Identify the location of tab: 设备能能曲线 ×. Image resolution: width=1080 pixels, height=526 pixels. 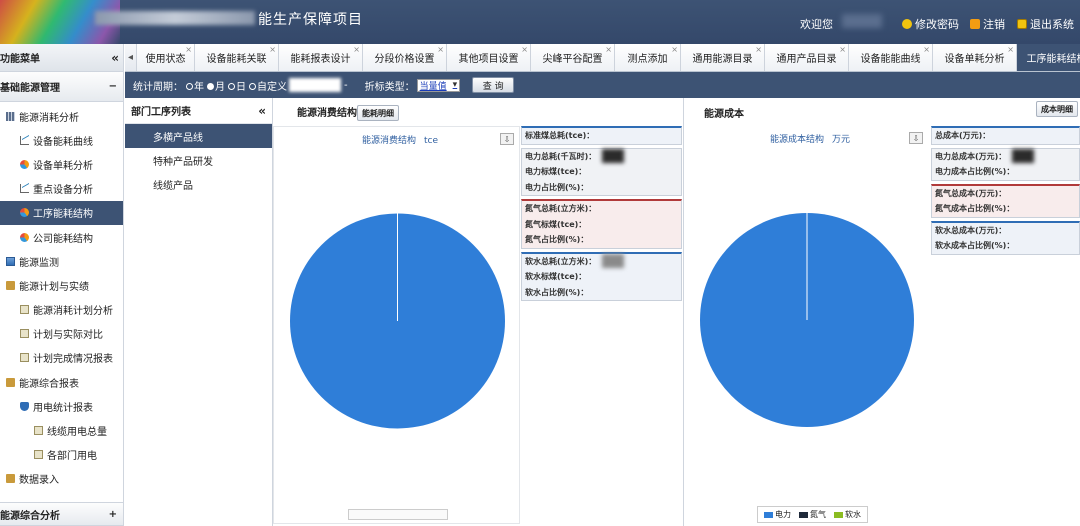
(891, 57).